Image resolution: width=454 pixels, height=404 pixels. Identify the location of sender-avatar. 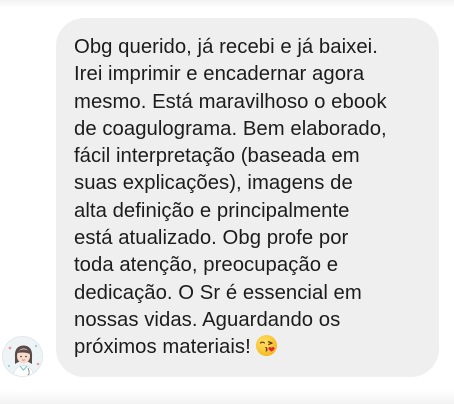
(22, 356).